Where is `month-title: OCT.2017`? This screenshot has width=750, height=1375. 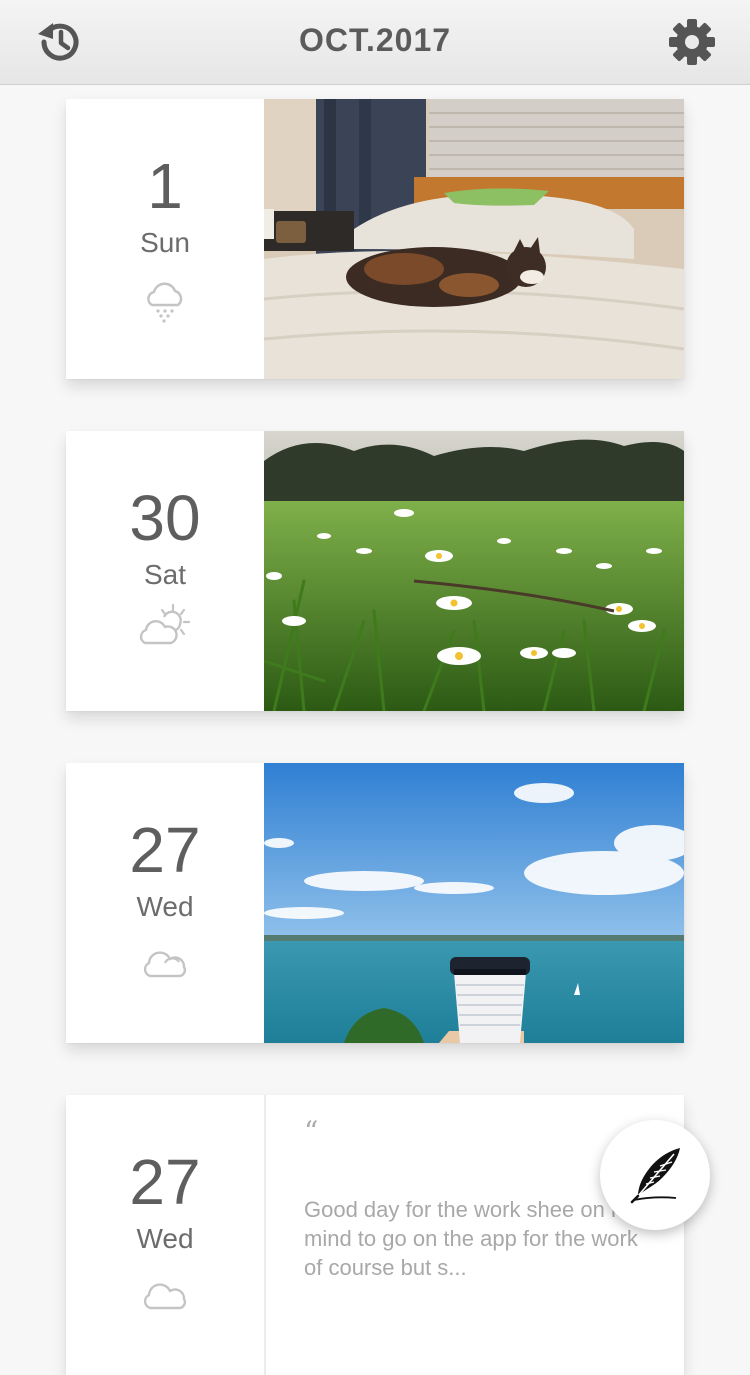 month-title: OCT.2017 is located at coordinates (375, 40).